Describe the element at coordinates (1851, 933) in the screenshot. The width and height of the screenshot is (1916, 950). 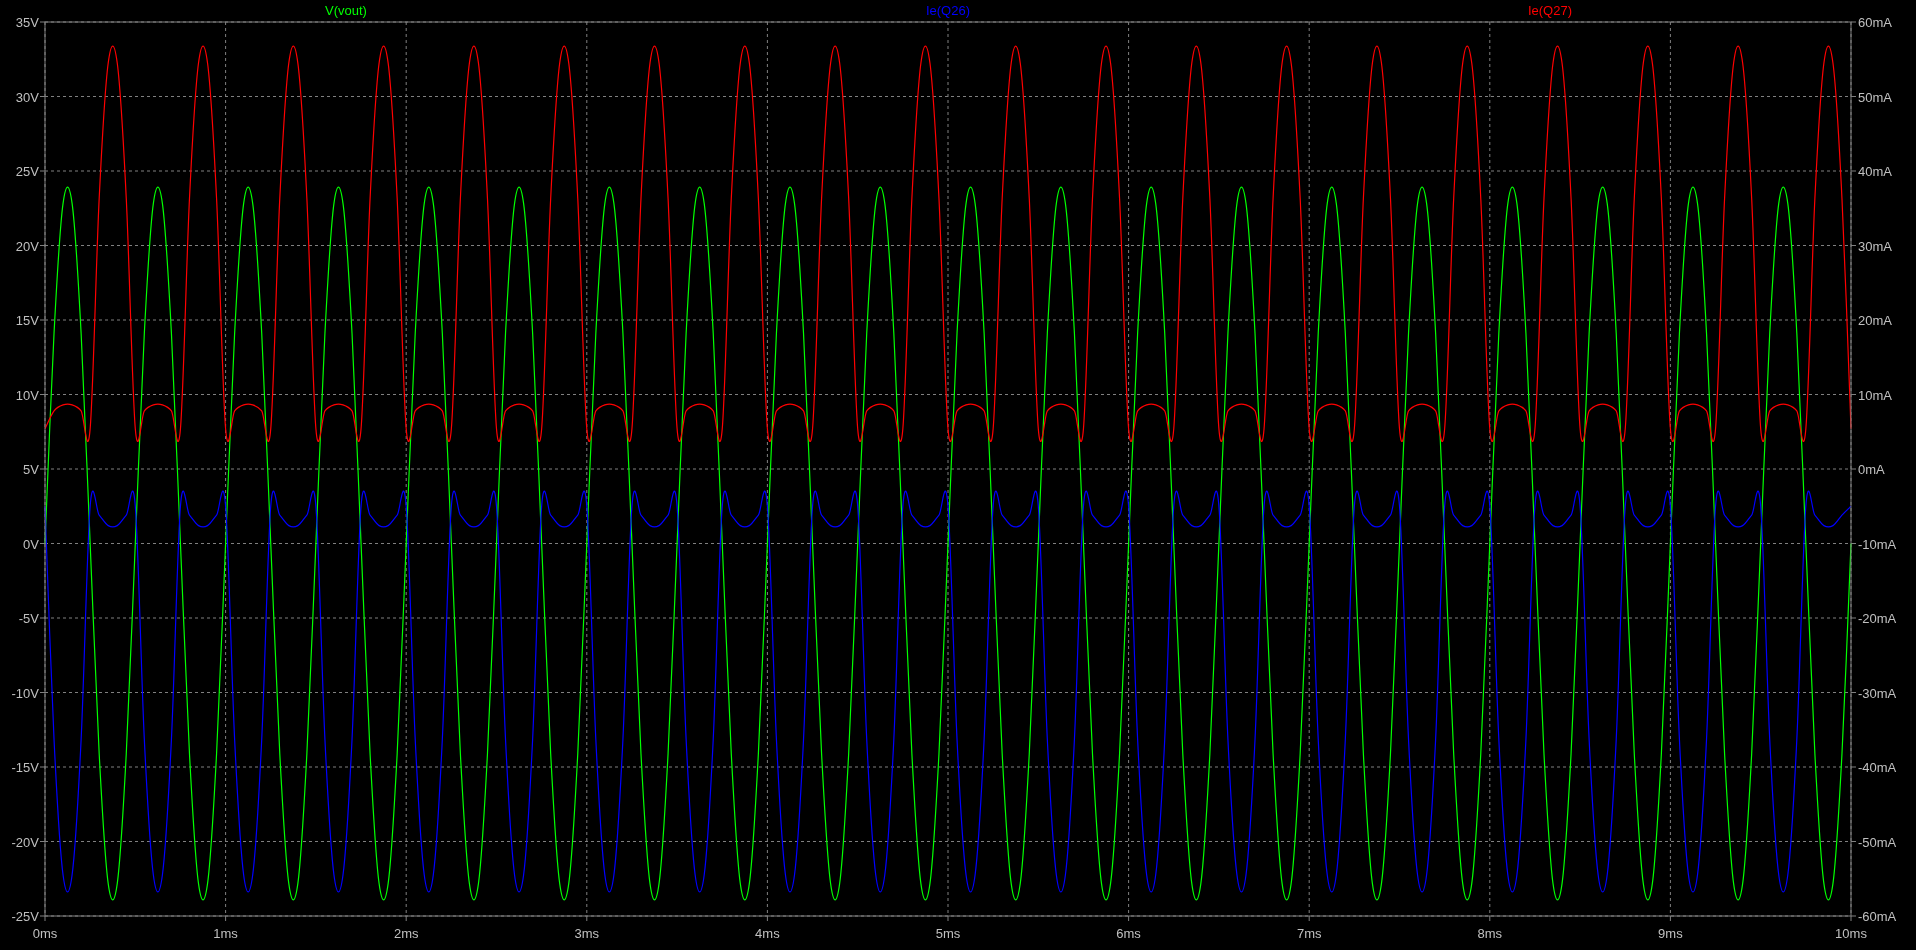
I see `axis-label: 10ms` at that location.